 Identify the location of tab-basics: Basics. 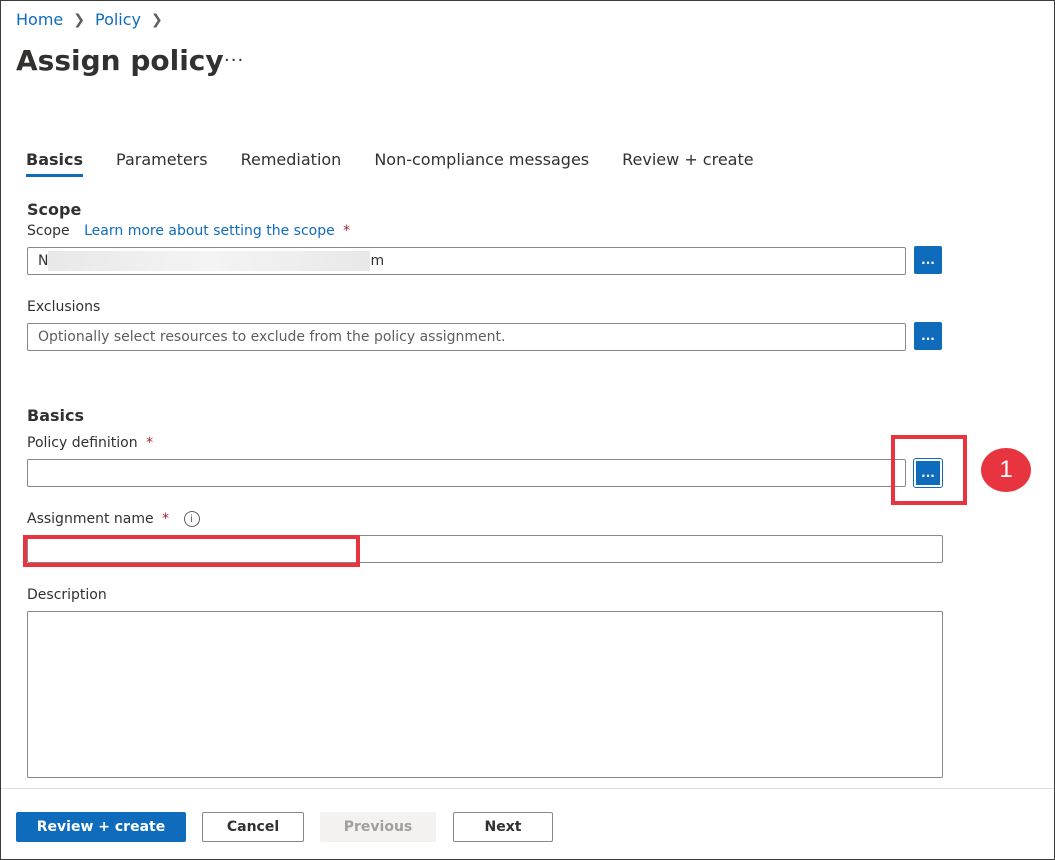
(55, 163).